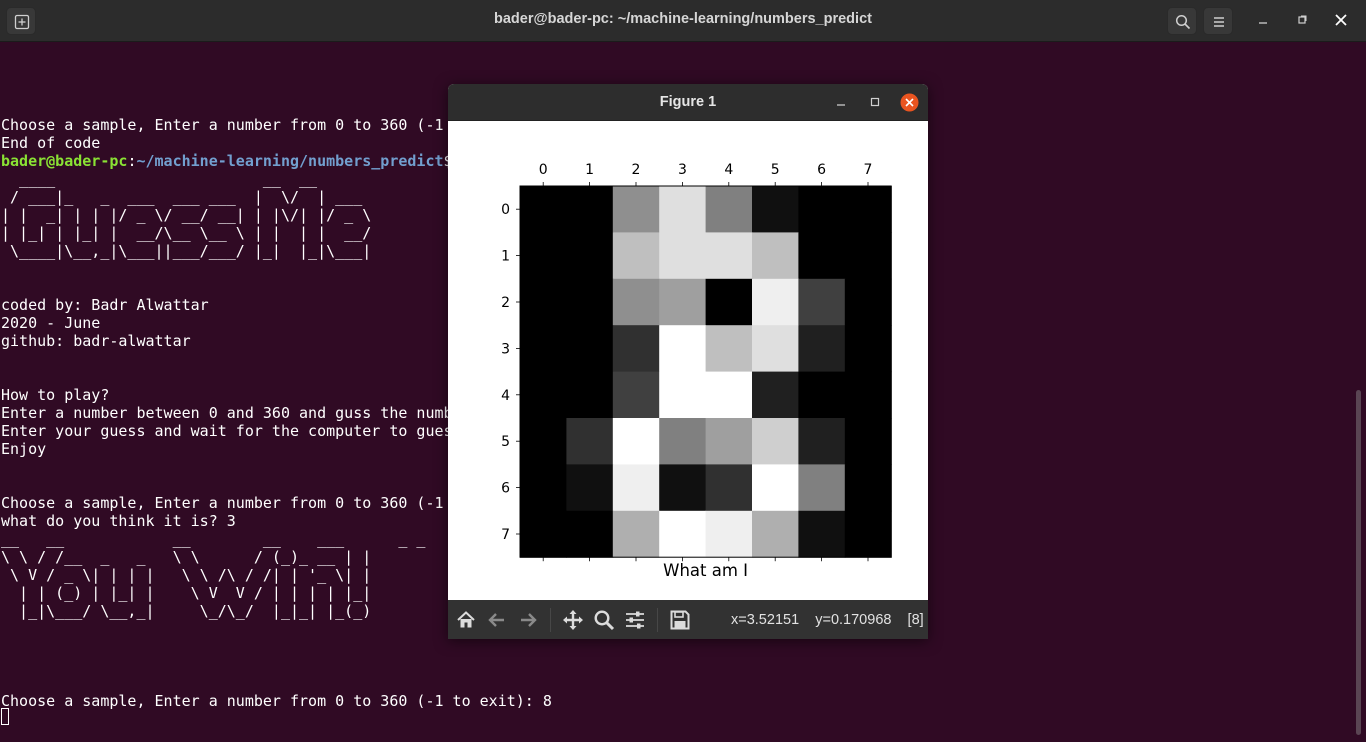  What do you see at coordinates (775, 170) in the screenshot?
I see `x-tick-label: 5` at bounding box center [775, 170].